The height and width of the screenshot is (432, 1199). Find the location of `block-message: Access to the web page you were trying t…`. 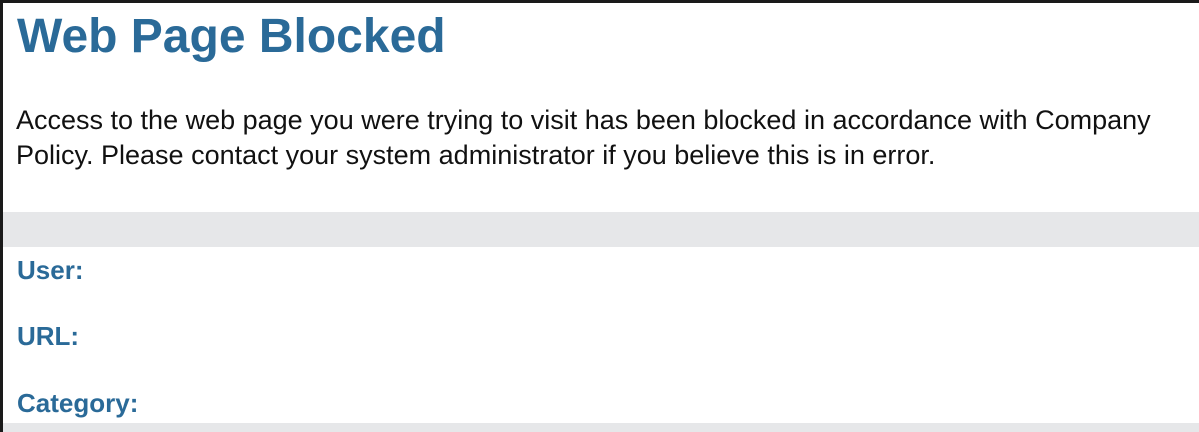

block-message: Access to the web page you were trying t… is located at coordinates (583, 137).